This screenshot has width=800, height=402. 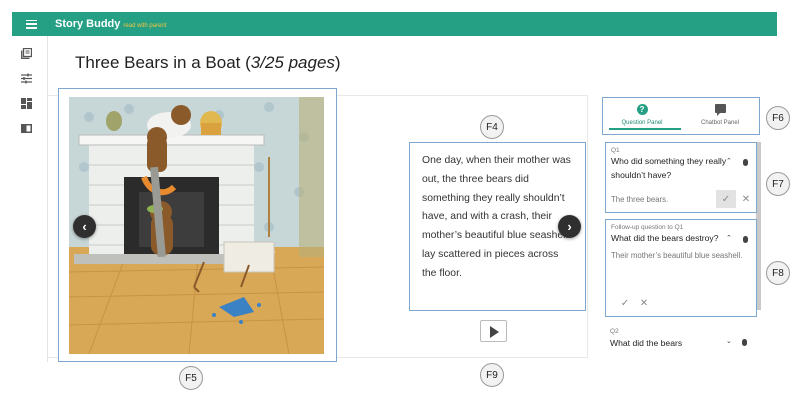 I want to click on app-header: Story Buddy read with parent, so click(x=394, y=24).